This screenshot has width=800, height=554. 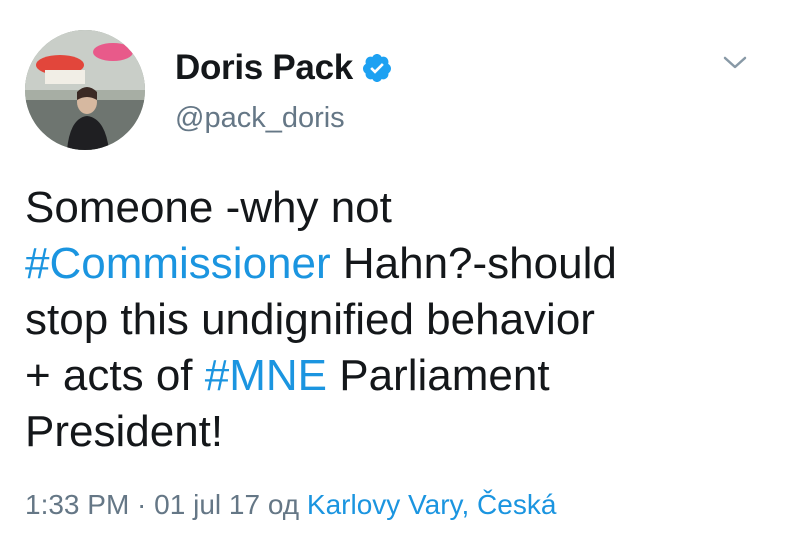 I want to click on display-name: Doris Pack, so click(x=264, y=68).